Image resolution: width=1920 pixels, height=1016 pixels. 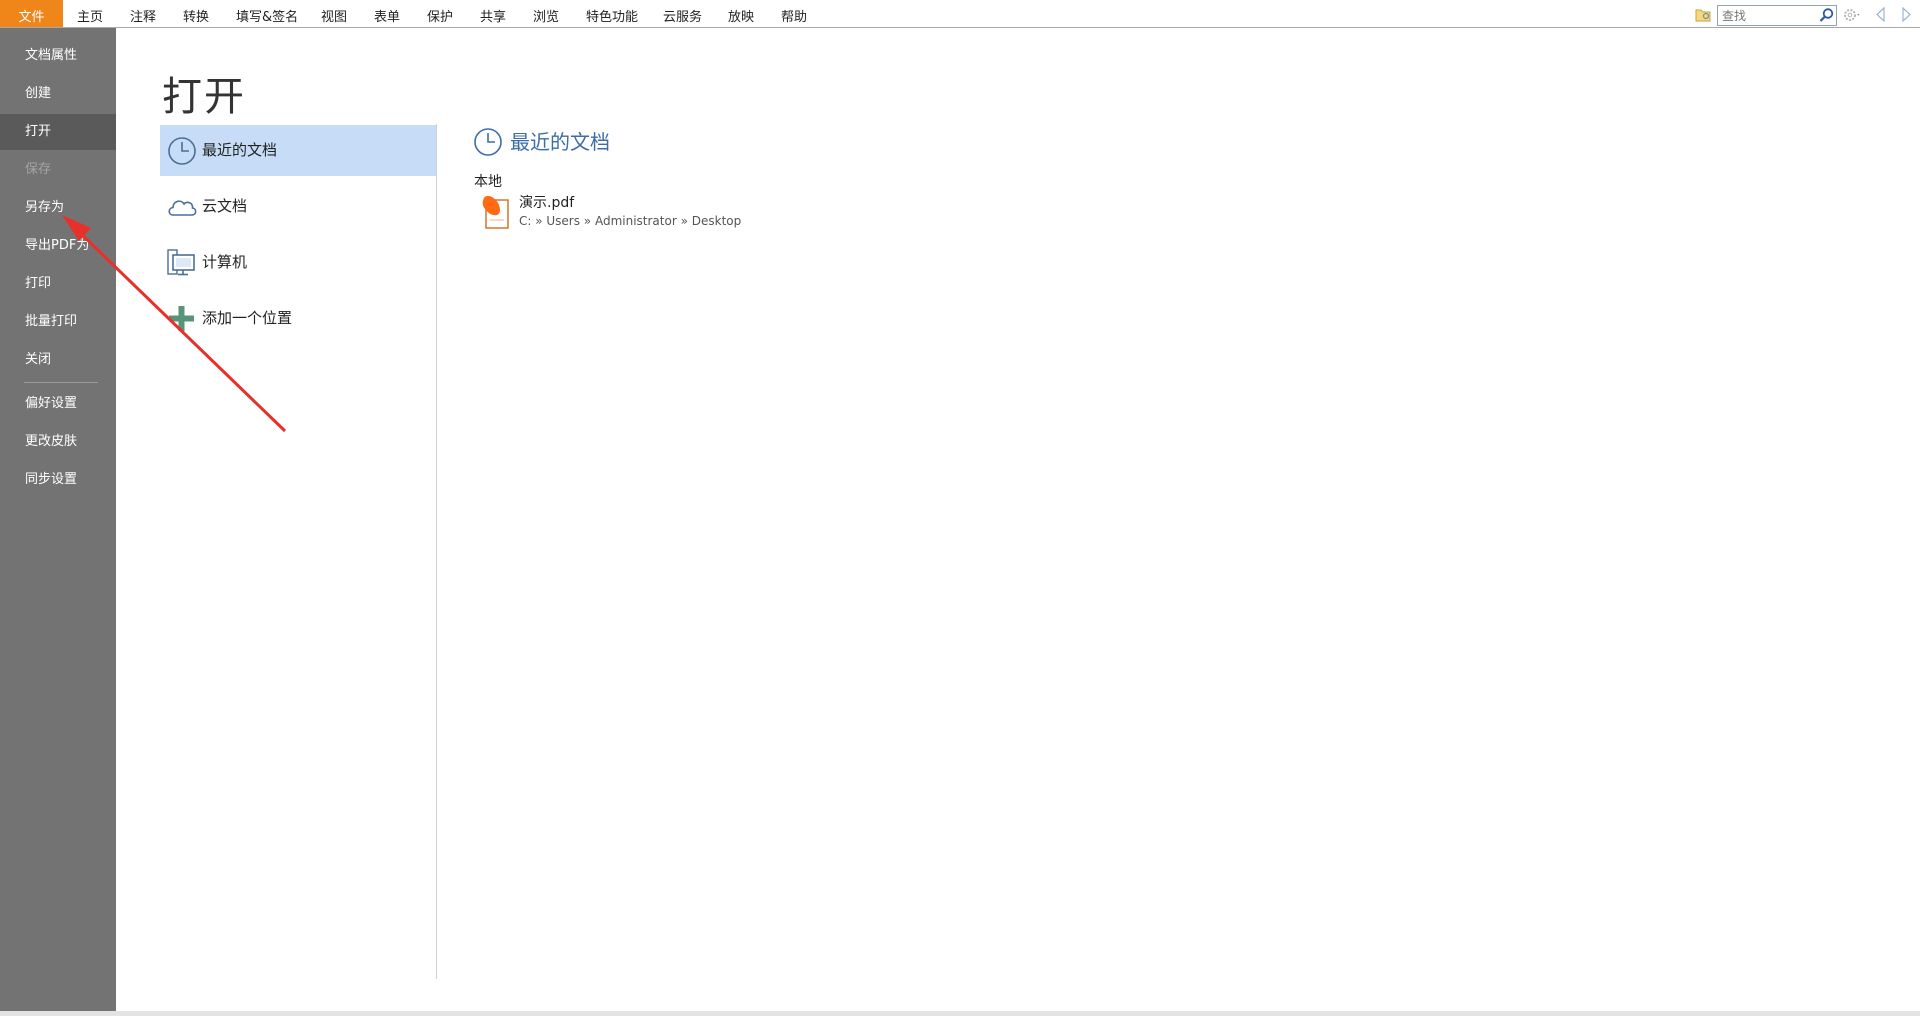 I want to click on place-label: 最近的文档, so click(x=240, y=150).